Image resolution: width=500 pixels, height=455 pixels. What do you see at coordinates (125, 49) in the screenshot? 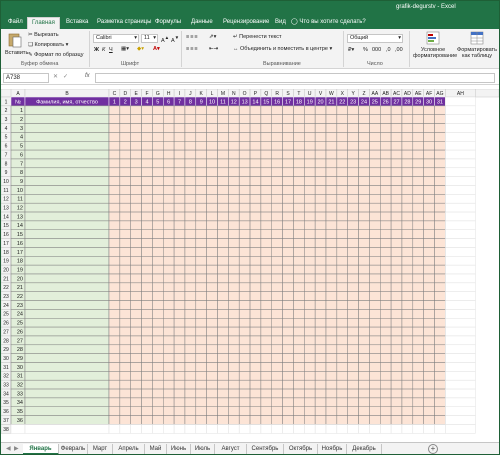
I see `borders-icon: ▦▾` at bounding box center [125, 49].